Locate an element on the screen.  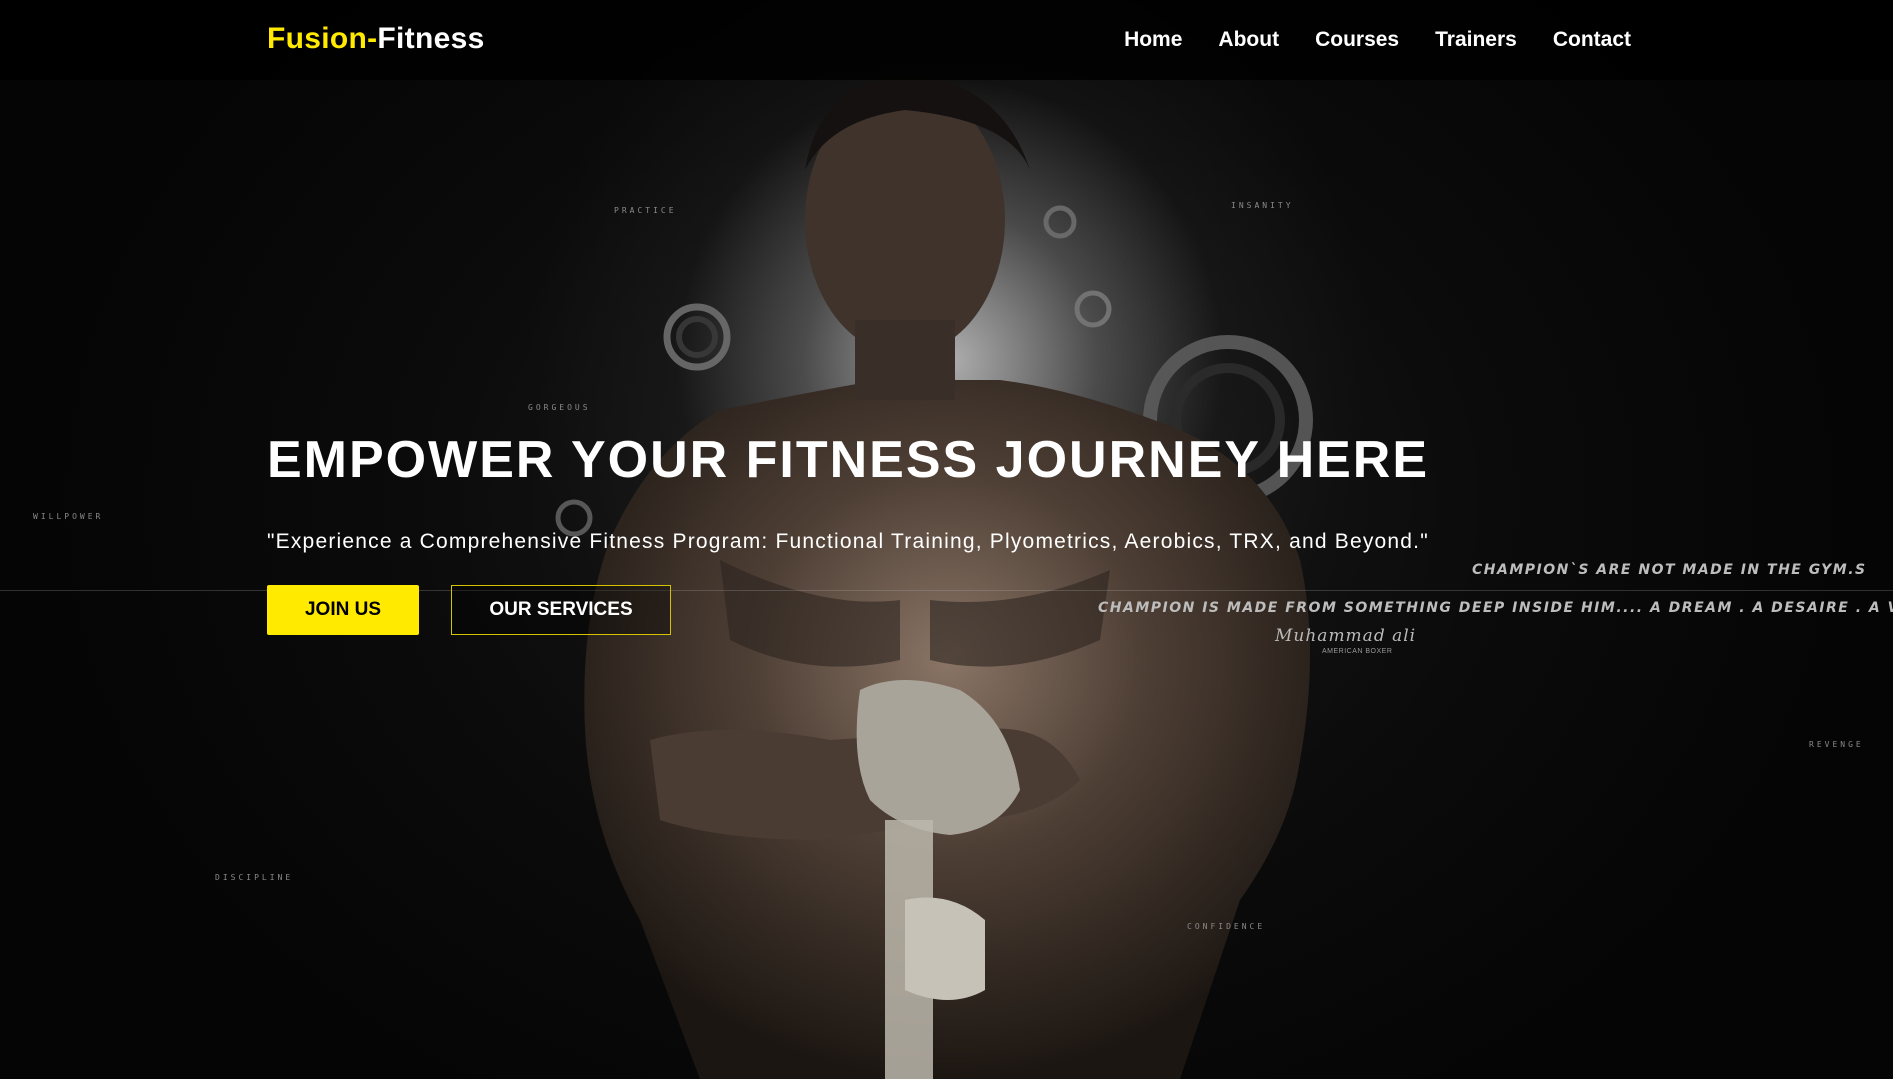
nav-link-home: Home is located at coordinates (1153, 40).